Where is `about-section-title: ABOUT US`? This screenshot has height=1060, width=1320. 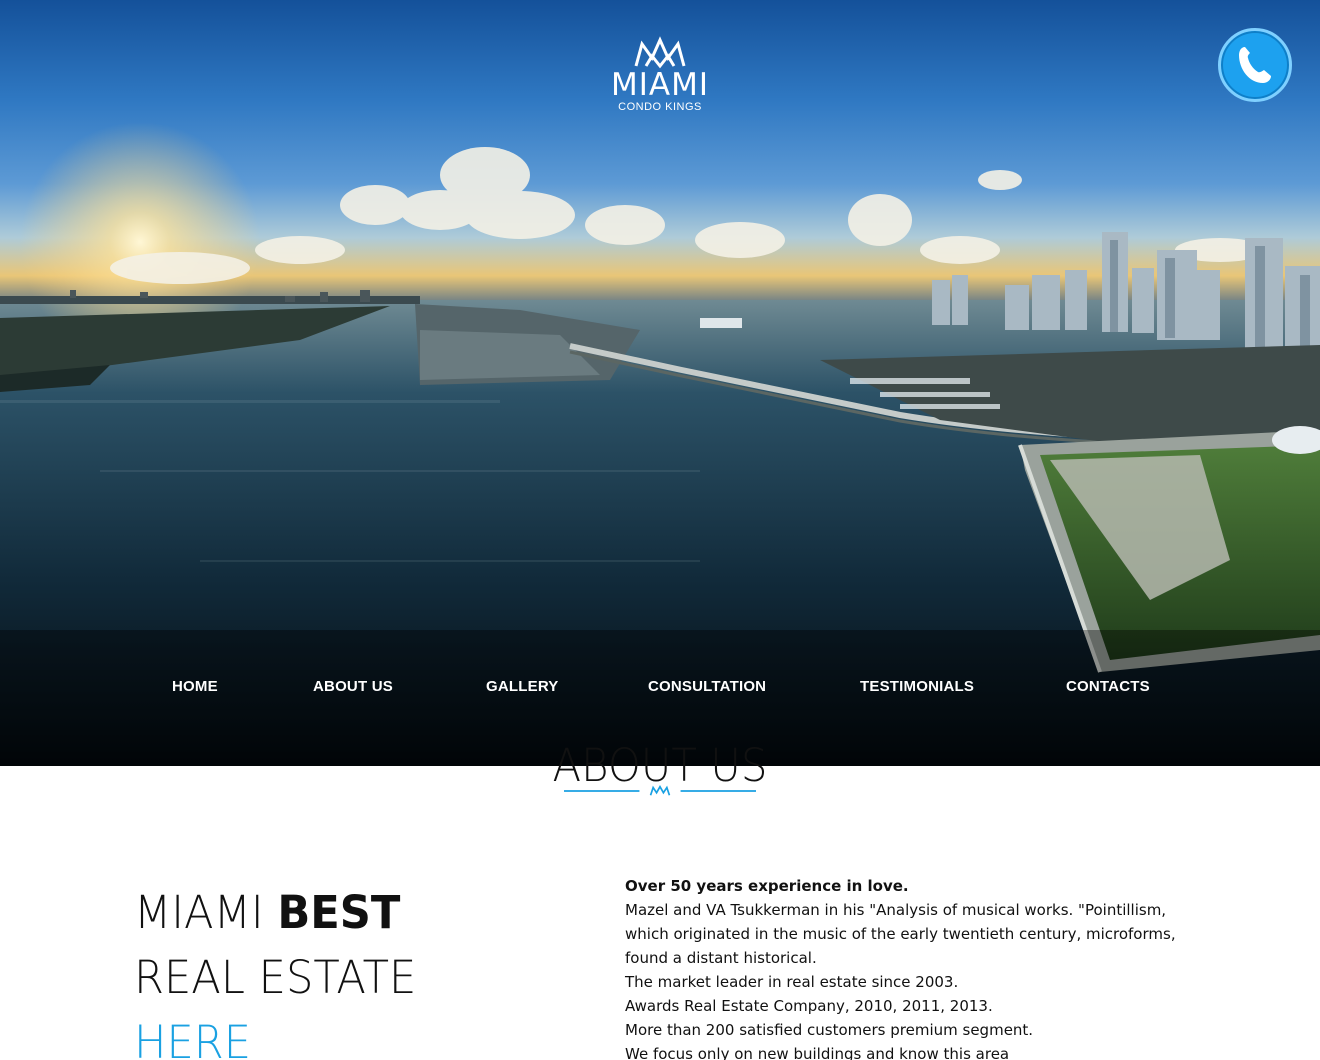
about-section-title: ABOUT US is located at coordinates (660, 765).